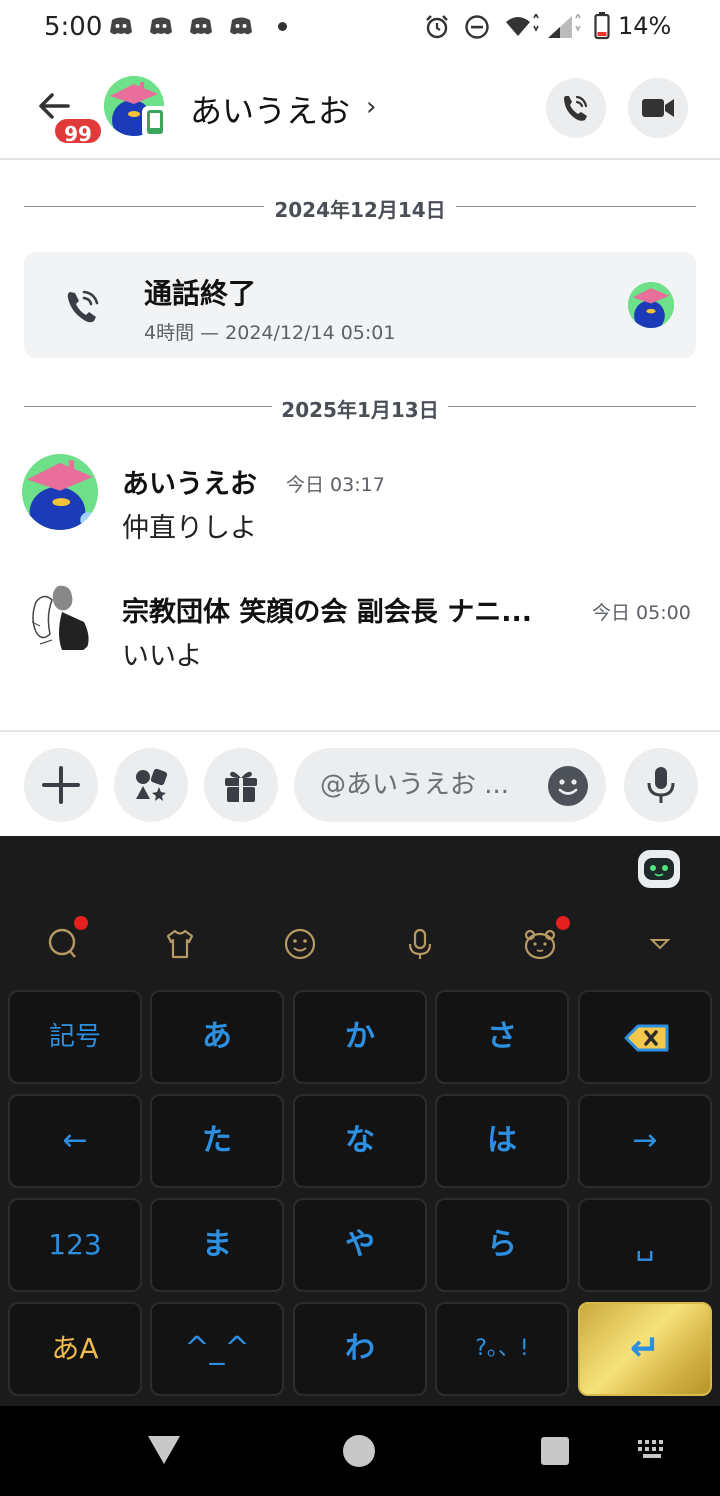 This screenshot has width=720, height=1496. What do you see at coordinates (602, 26) in the screenshot?
I see `battery-icon` at bounding box center [602, 26].